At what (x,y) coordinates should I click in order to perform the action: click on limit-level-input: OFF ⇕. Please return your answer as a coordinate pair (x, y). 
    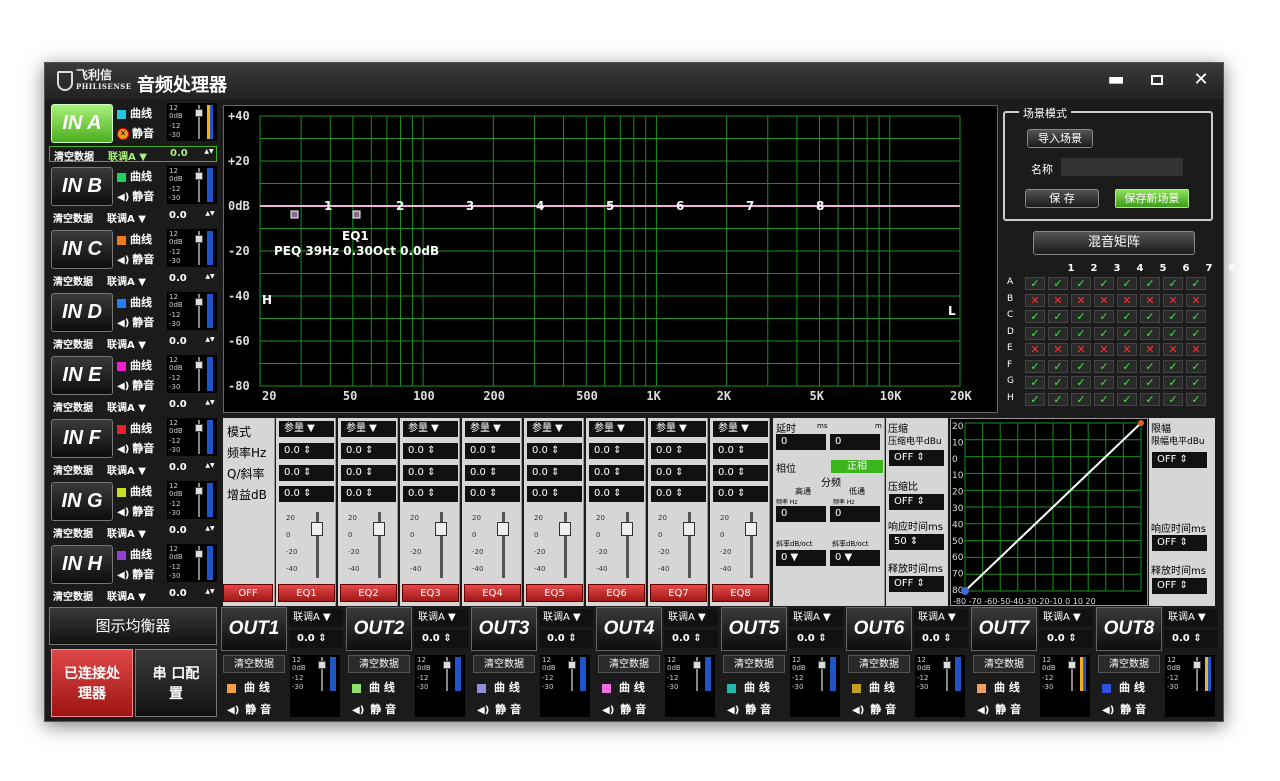
    Looking at the image, I should click on (1179, 460).